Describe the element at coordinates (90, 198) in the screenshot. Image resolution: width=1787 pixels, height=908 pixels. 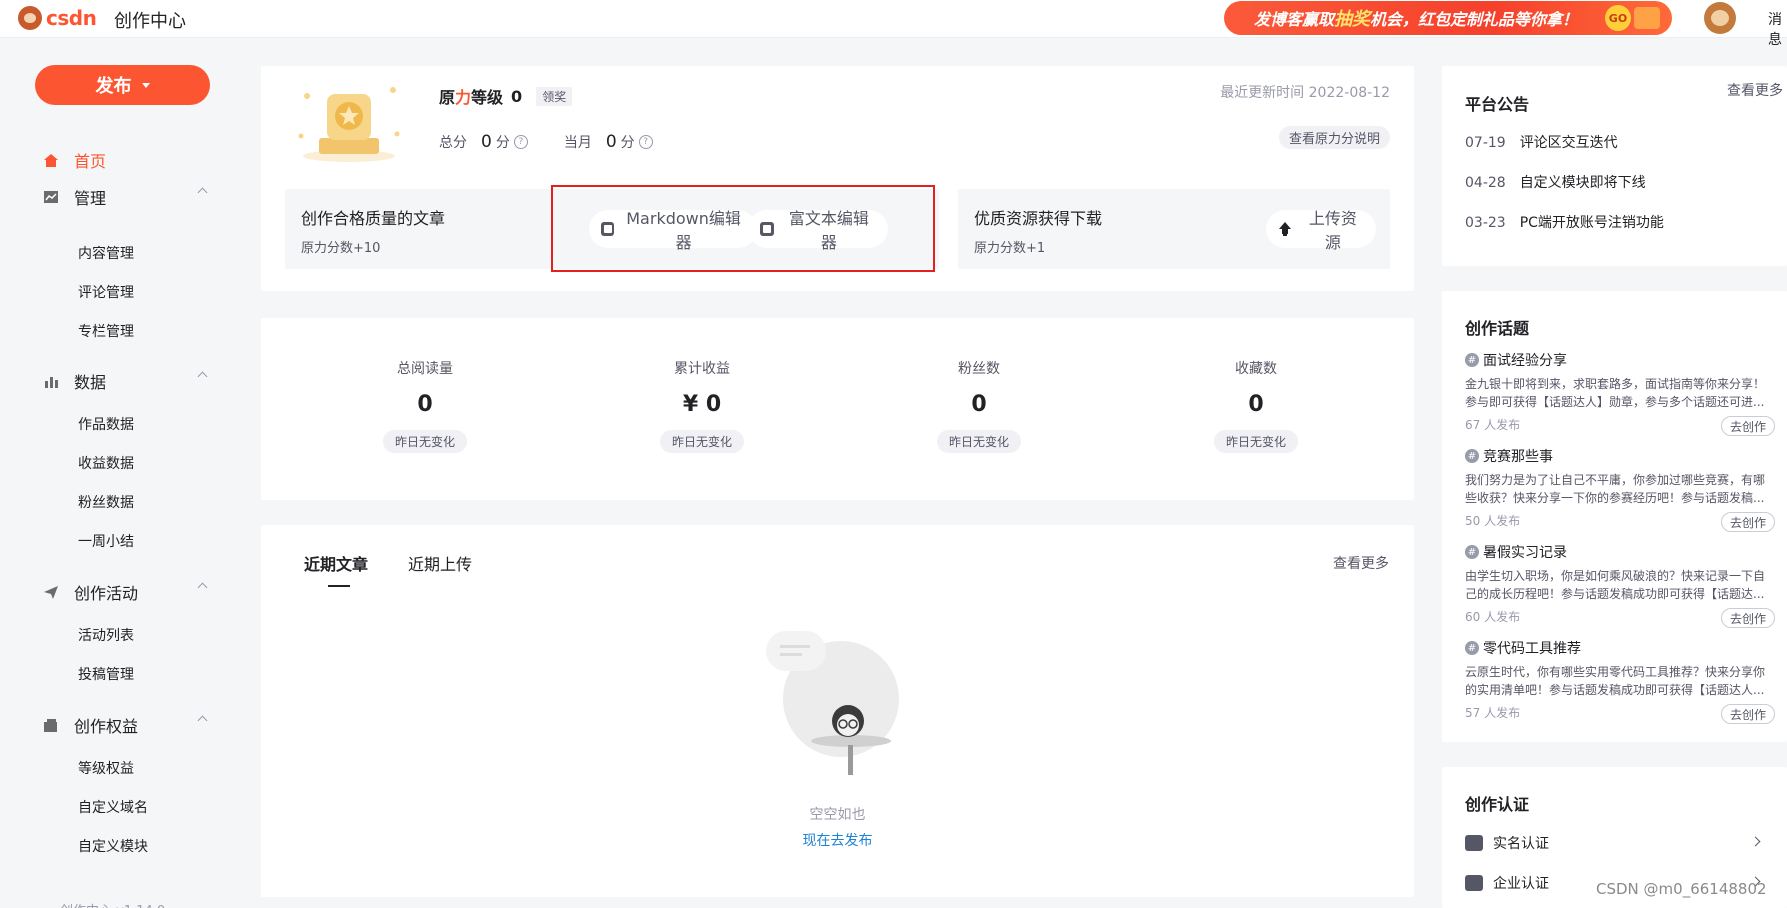
I see `sidebar-group-label: 管理` at that location.